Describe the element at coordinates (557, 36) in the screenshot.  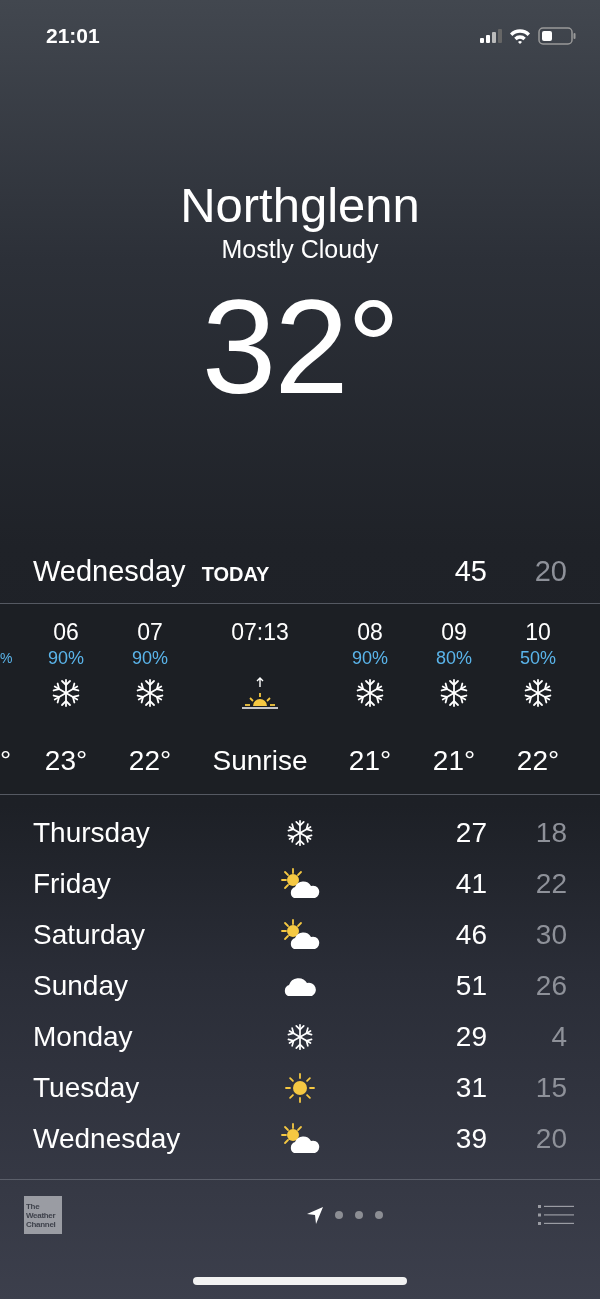
I see `battery-icon` at that location.